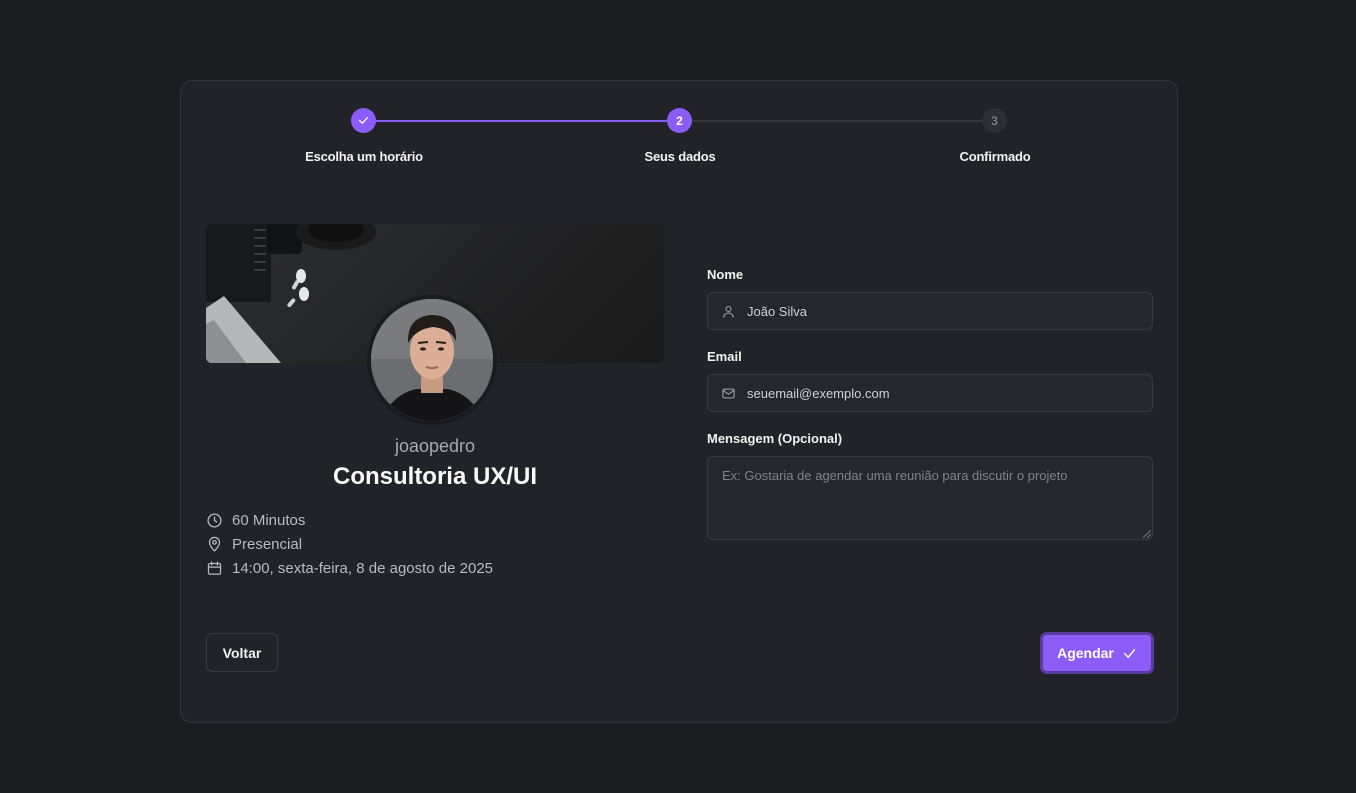  I want to click on schedule-button: Agendar, so click(1097, 653).